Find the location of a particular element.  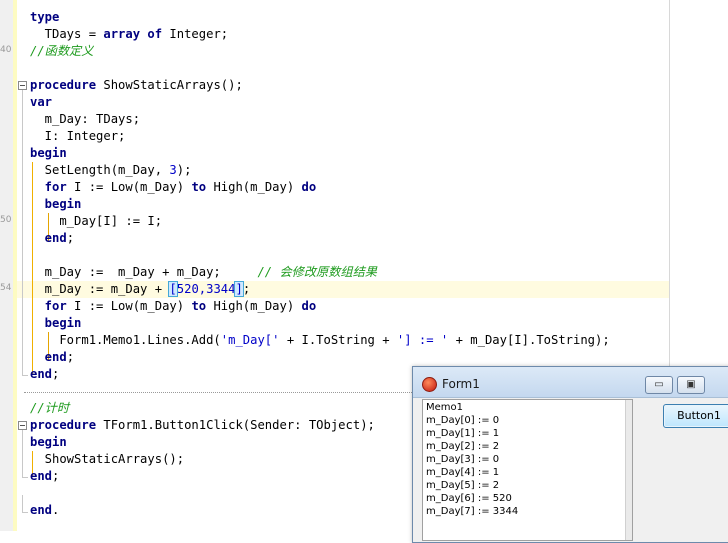

comment: //计时 is located at coordinates (50, 408).